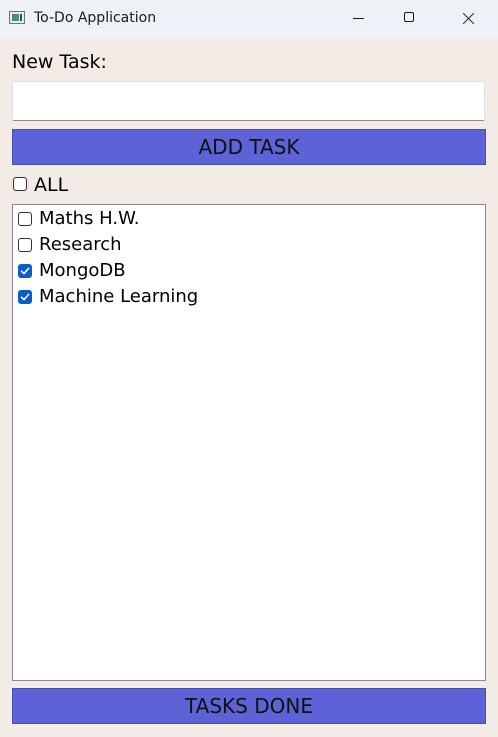 This screenshot has height=737, width=498. Describe the element at coordinates (80, 244) in the screenshot. I see `task-label: Research` at that location.